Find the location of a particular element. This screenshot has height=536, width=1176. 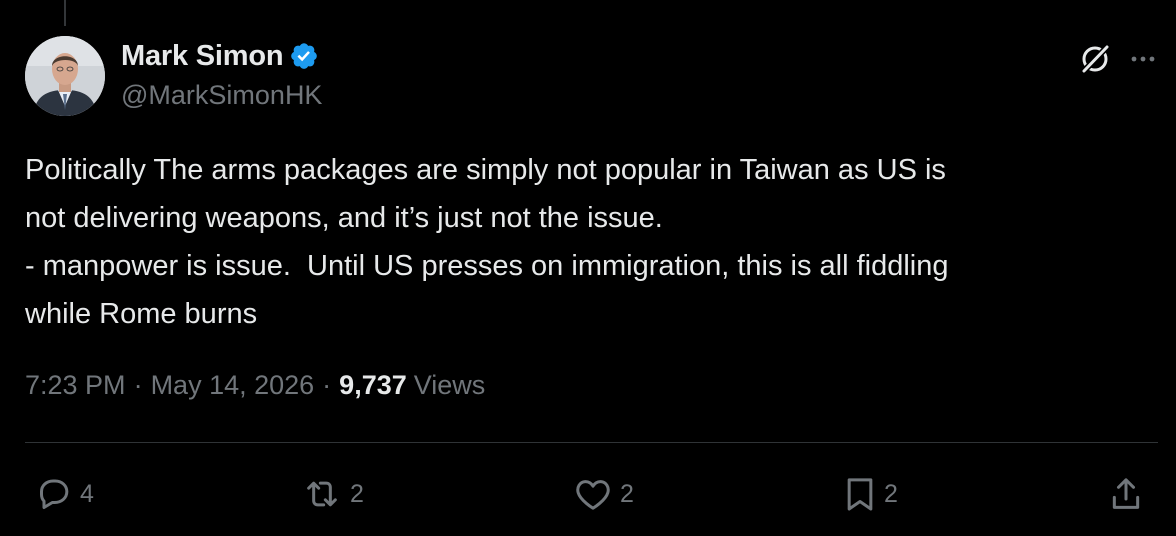

views-count: 9,737 is located at coordinates (373, 385).